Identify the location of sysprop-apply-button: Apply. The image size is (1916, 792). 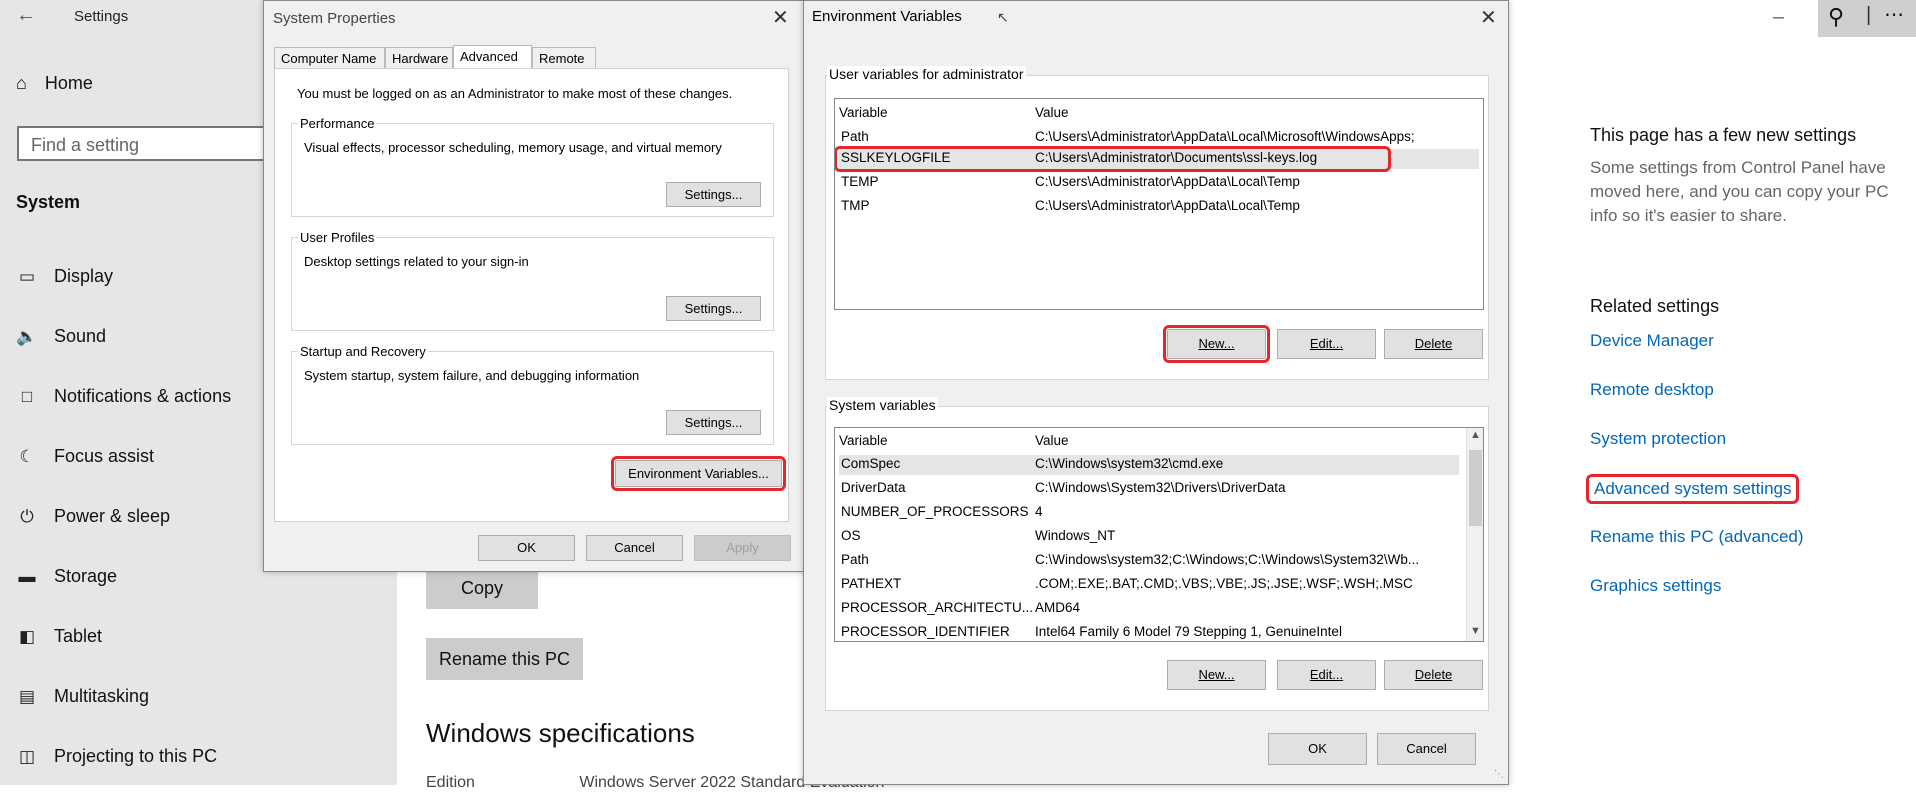
(742, 548).